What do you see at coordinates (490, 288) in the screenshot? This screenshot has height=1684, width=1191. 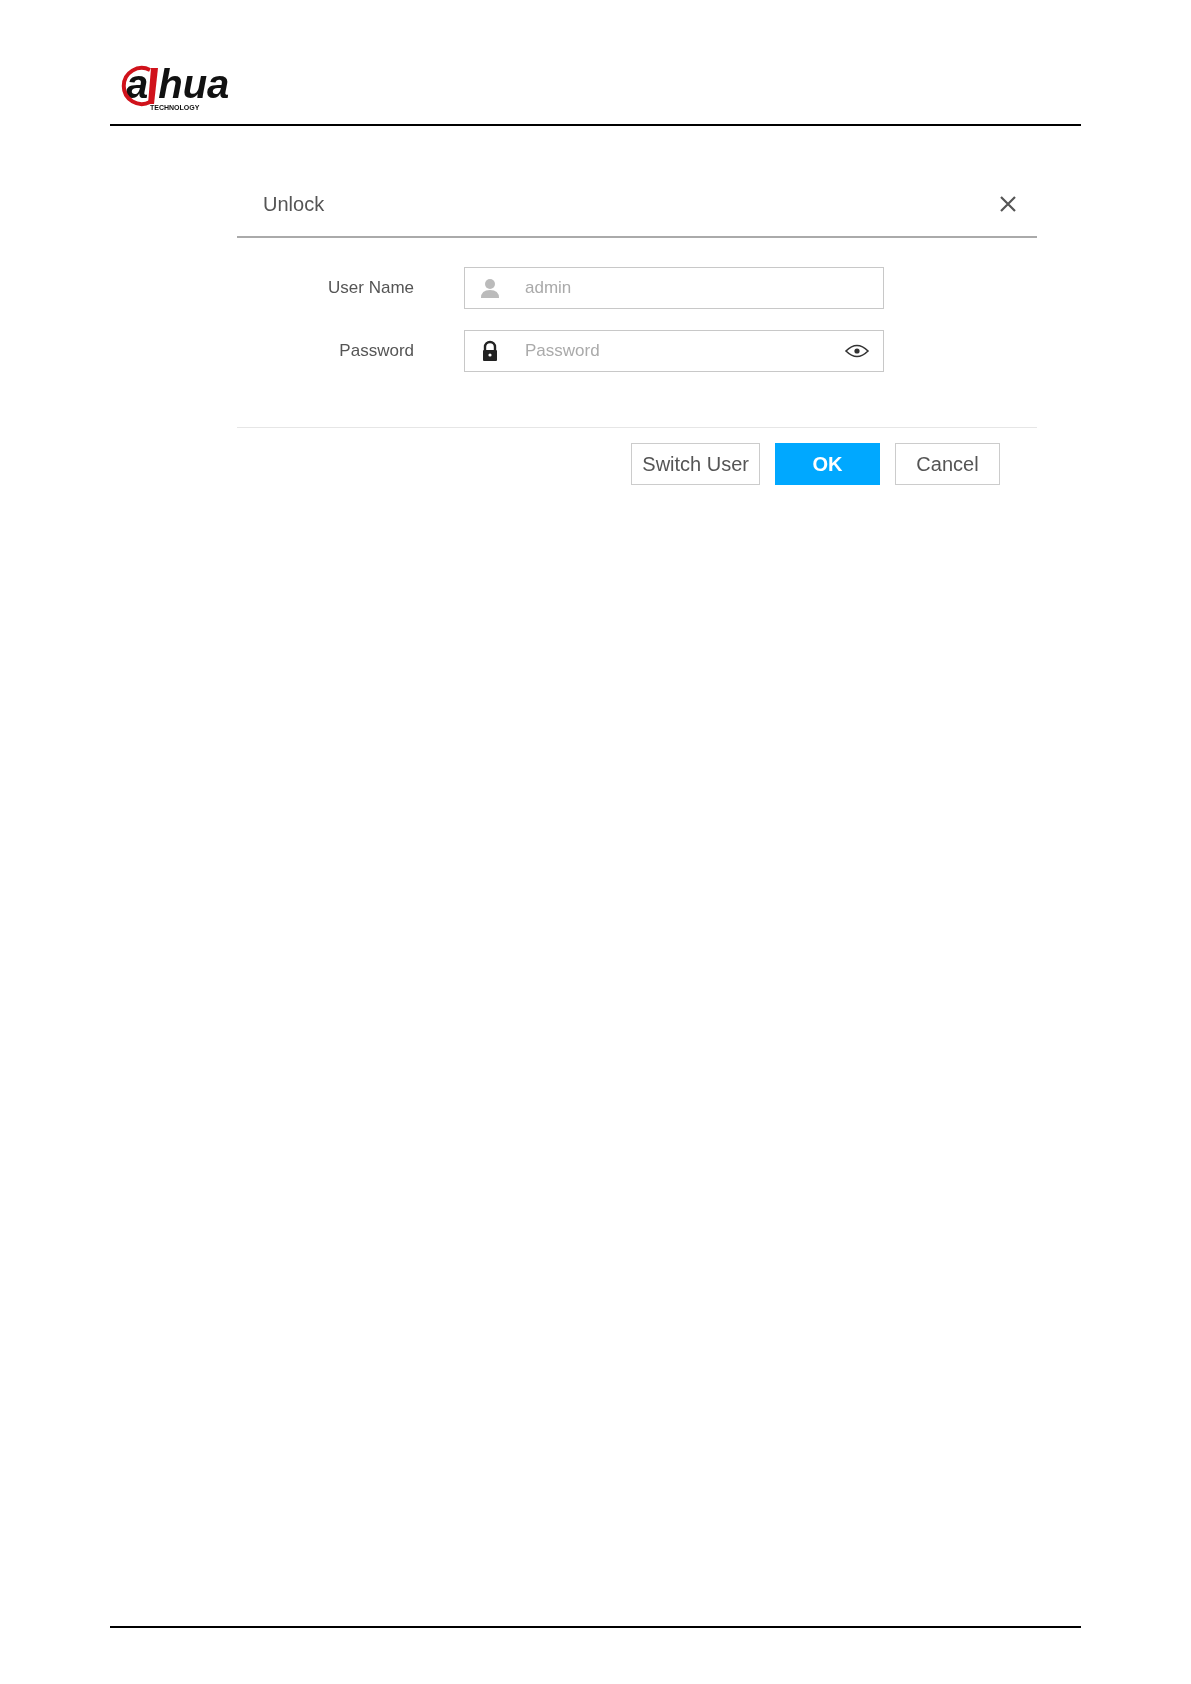 I see `user-icon` at bounding box center [490, 288].